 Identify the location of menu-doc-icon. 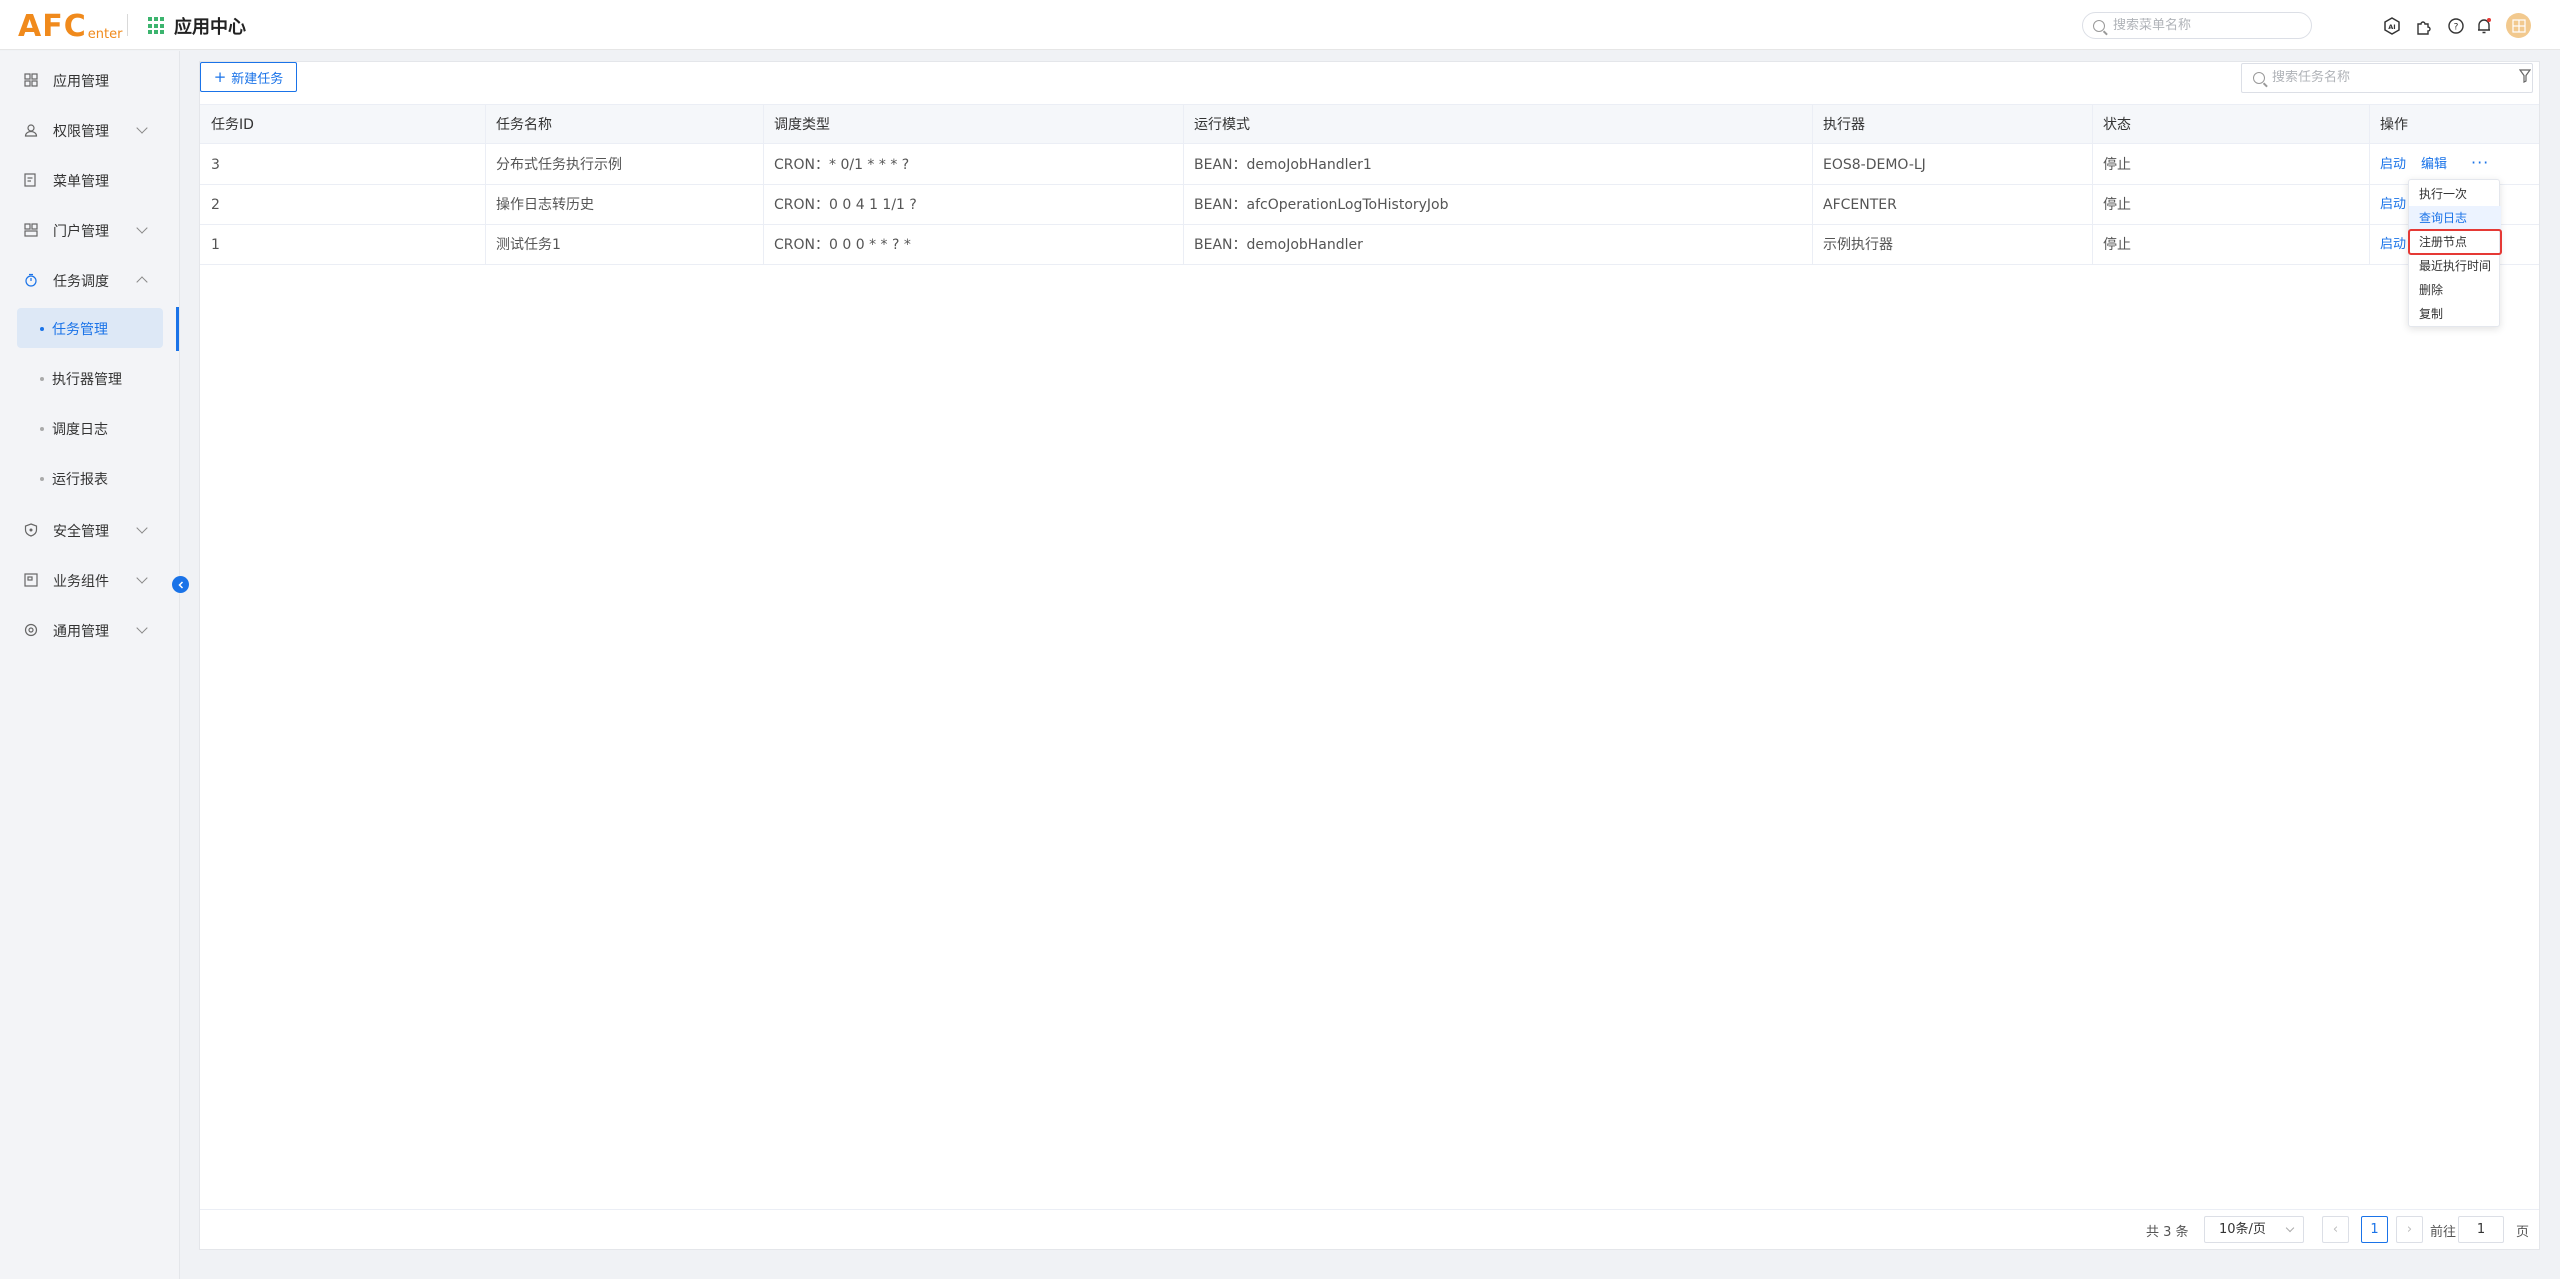
(30, 180).